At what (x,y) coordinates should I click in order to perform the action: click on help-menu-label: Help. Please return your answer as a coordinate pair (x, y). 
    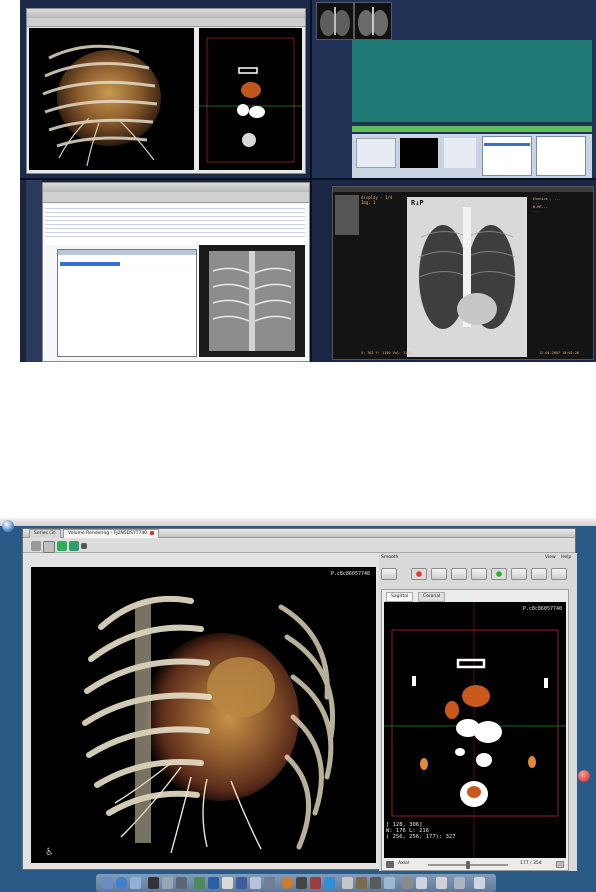
    Looking at the image, I should click on (566, 557).